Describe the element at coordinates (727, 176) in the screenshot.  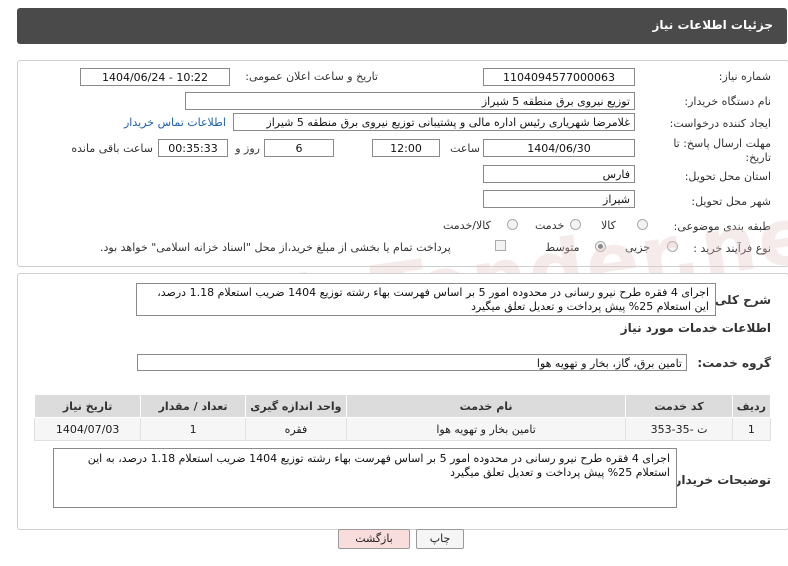
I see `province-label: استان محل تحویل:` at that location.